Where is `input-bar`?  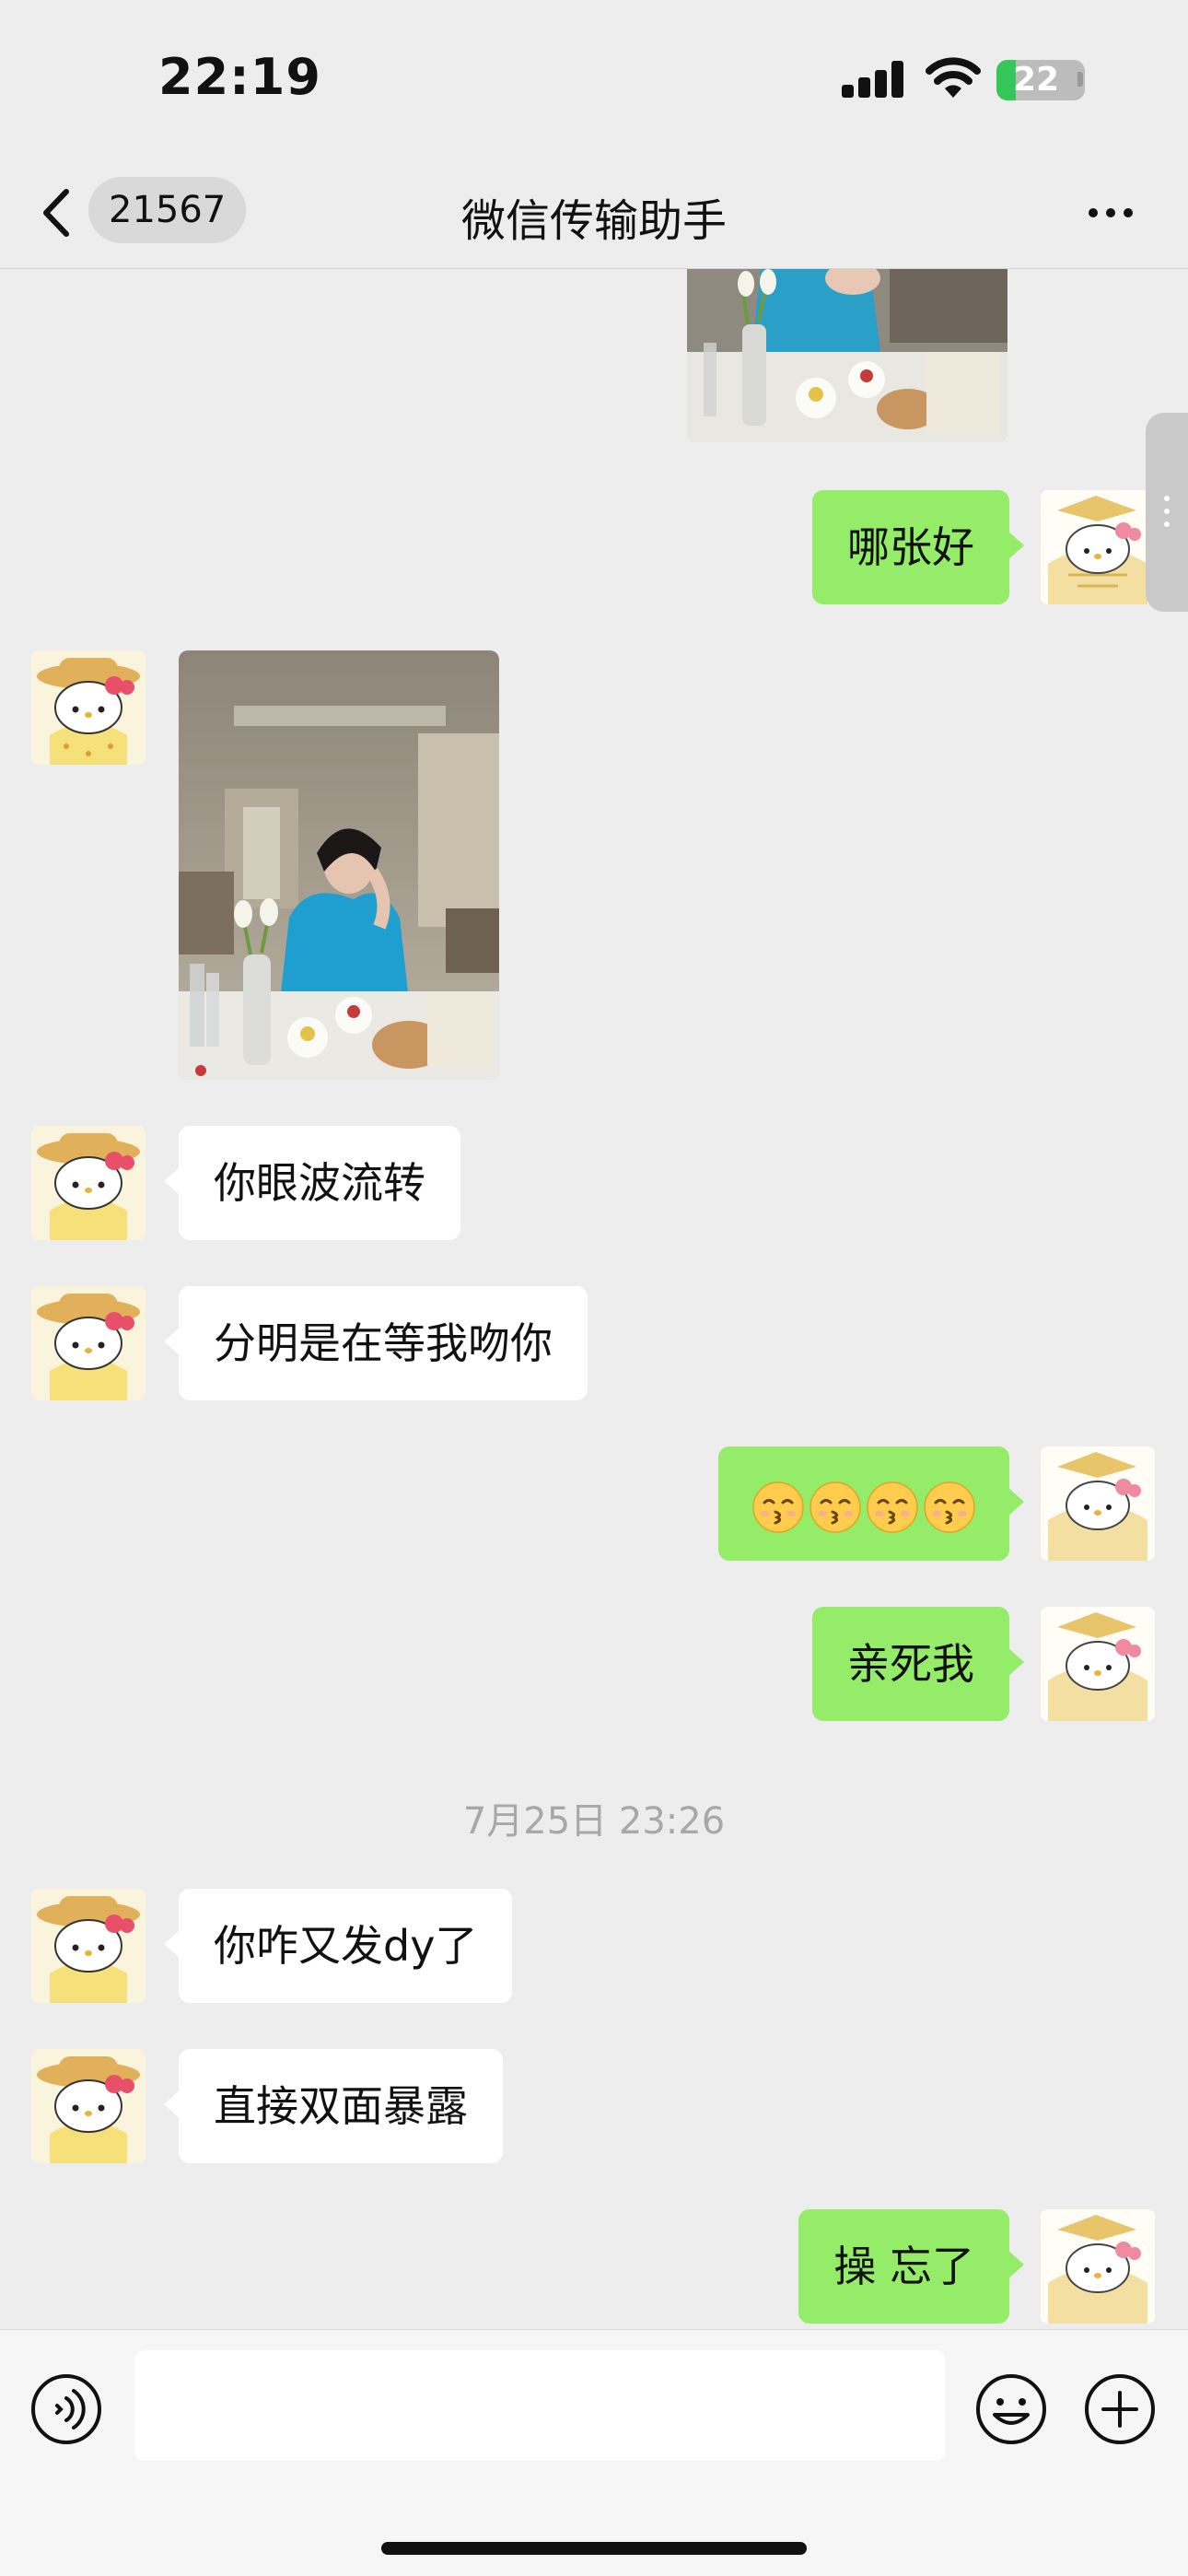
input-bar is located at coordinates (594, 2452).